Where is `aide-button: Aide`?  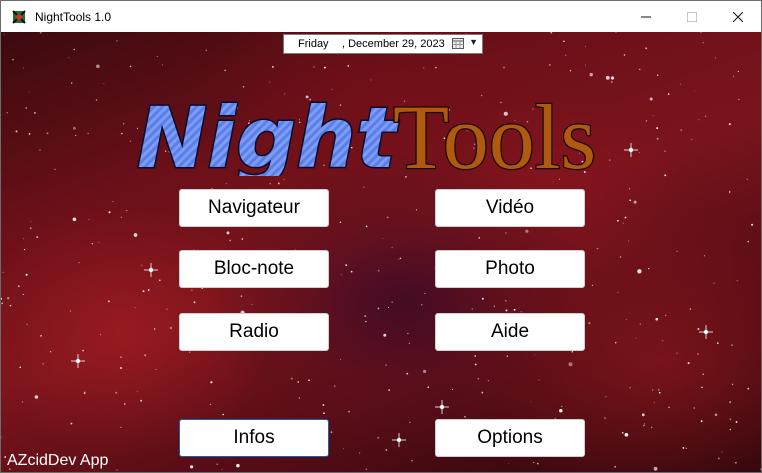 aide-button: Aide is located at coordinates (510, 332).